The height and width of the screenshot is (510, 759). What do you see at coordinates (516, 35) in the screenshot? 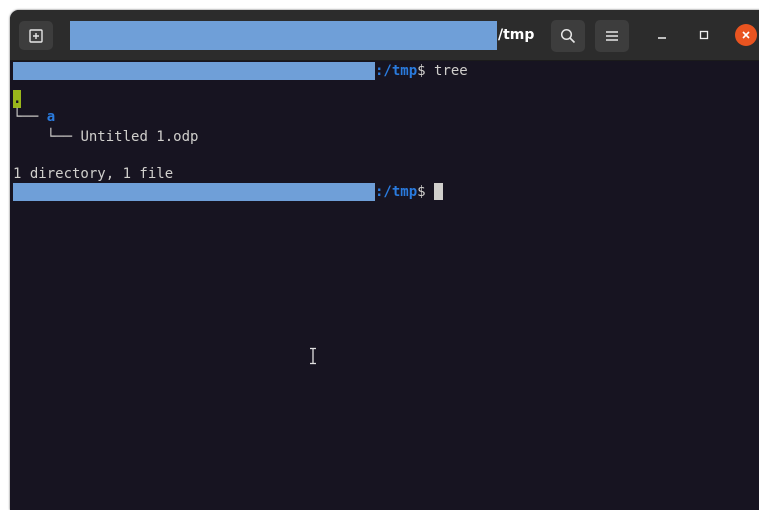
I see `window-title: /tmp` at bounding box center [516, 35].